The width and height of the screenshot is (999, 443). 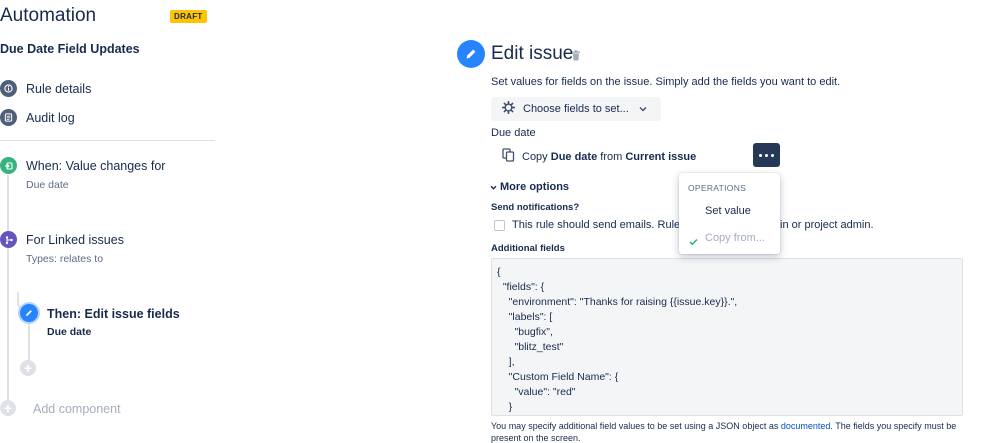 What do you see at coordinates (113, 314) in the screenshot?
I see `step-action-title: Then: Edit issue fields` at bounding box center [113, 314].